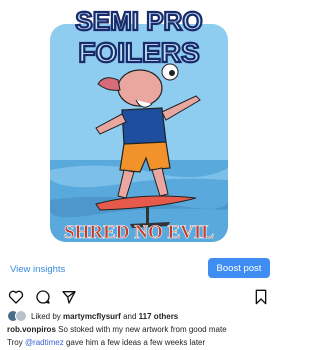 Image resolution: width=320 pixels, height=350 pixels. What do you see at coordinates (140, 298) in the screenshot?
I see `post-actions` at bounding box center [140, 298].